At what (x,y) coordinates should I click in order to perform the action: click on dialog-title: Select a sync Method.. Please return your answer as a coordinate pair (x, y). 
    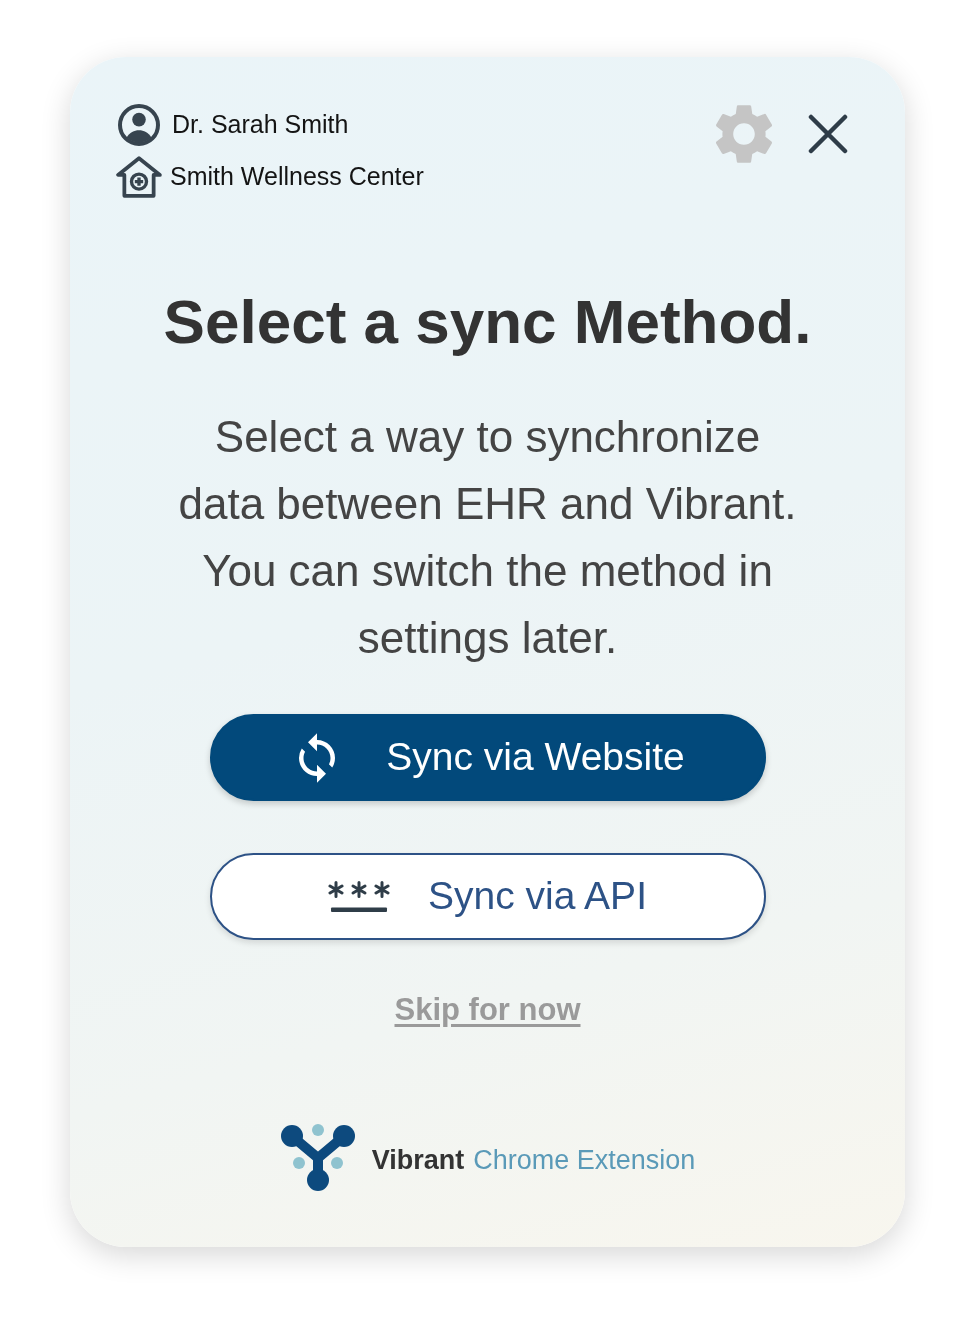
    Looking at the image, I should click on (487, 322).